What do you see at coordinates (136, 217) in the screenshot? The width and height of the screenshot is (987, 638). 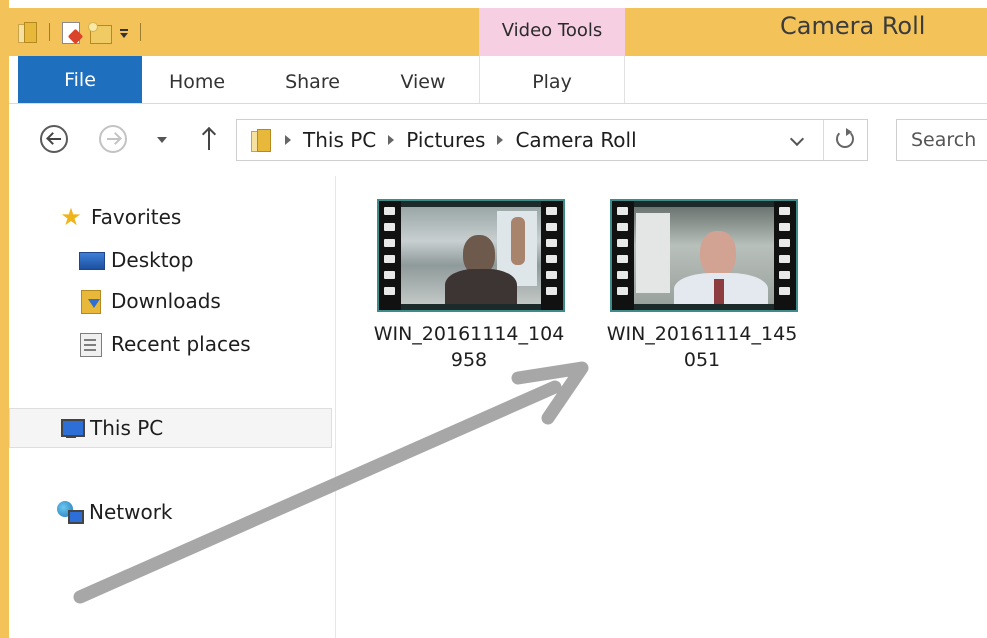 I see `nav-item-label: Favorites` at bounding box center [136, 217].